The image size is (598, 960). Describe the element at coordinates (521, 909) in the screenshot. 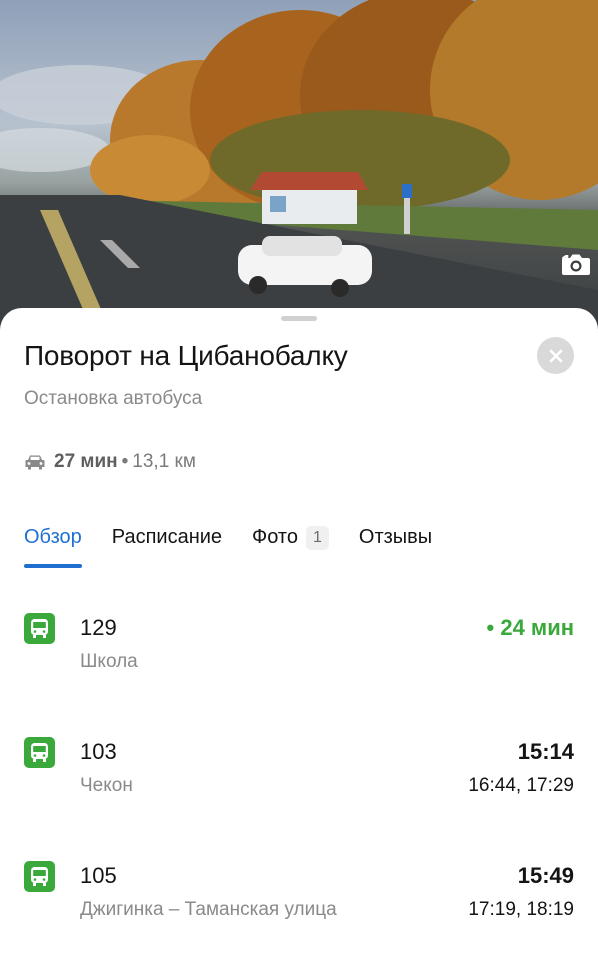

I see `bus-next-times: 17:19, 18:19` at that location.